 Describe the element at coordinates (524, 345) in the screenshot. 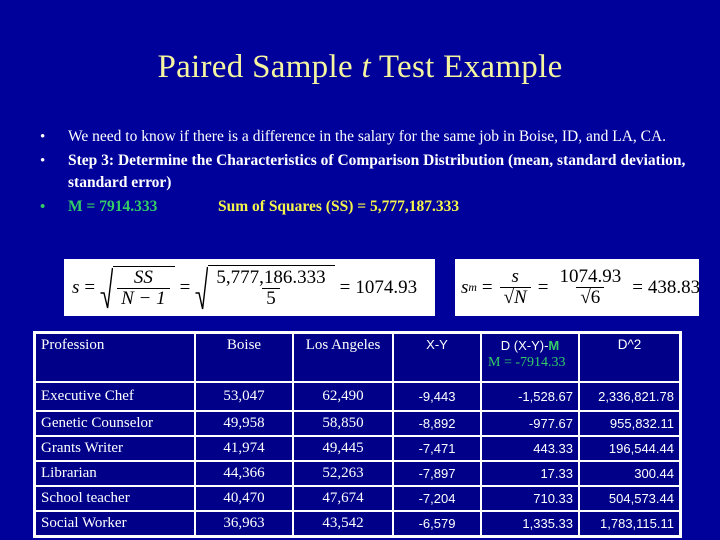

I see `column-header-d-formula: D (X-Y)-` at that location.